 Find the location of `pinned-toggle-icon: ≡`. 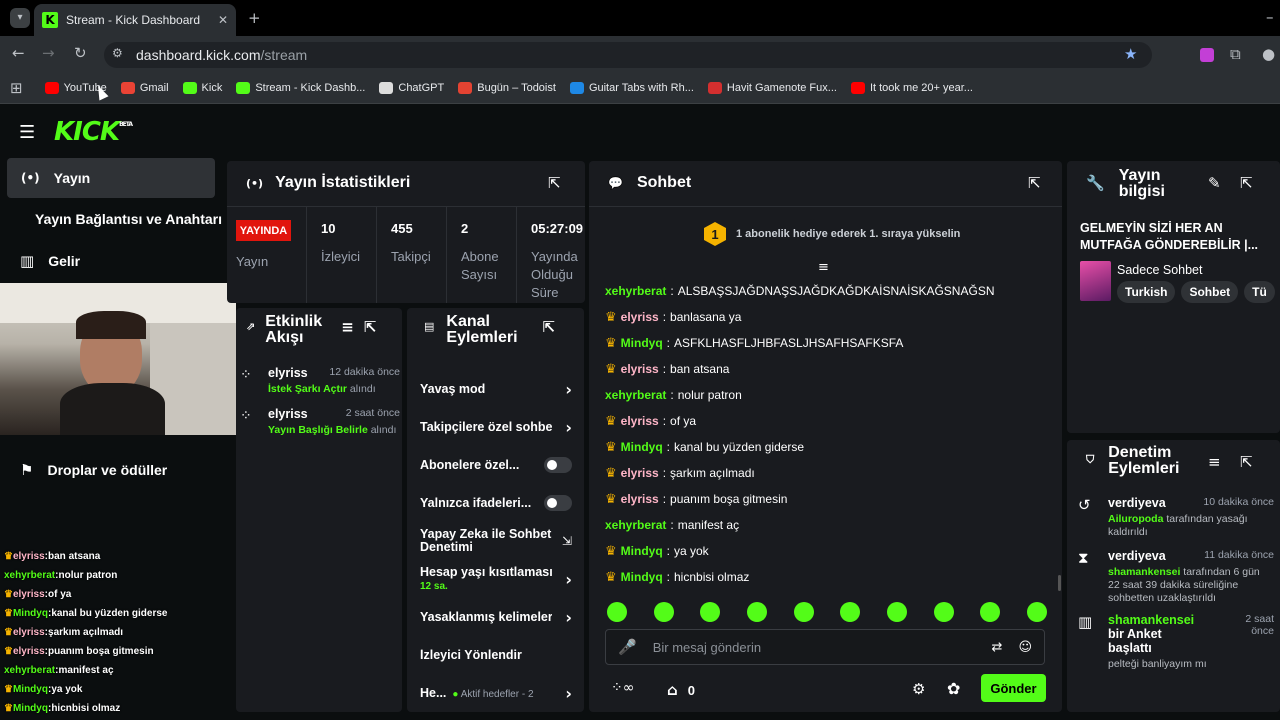

pinned-toggle-icon: ≡ is located at coordinates (823, 267).